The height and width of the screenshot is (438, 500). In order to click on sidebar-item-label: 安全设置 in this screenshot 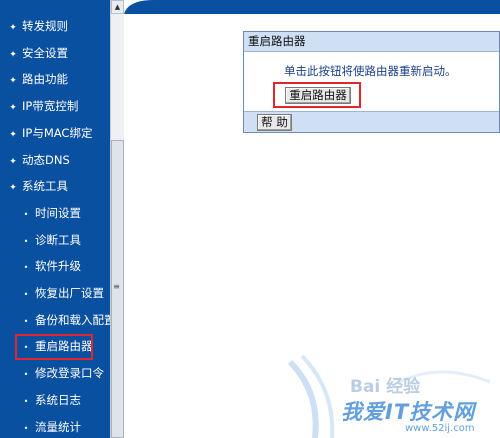, I will do `click(45, 52)`.